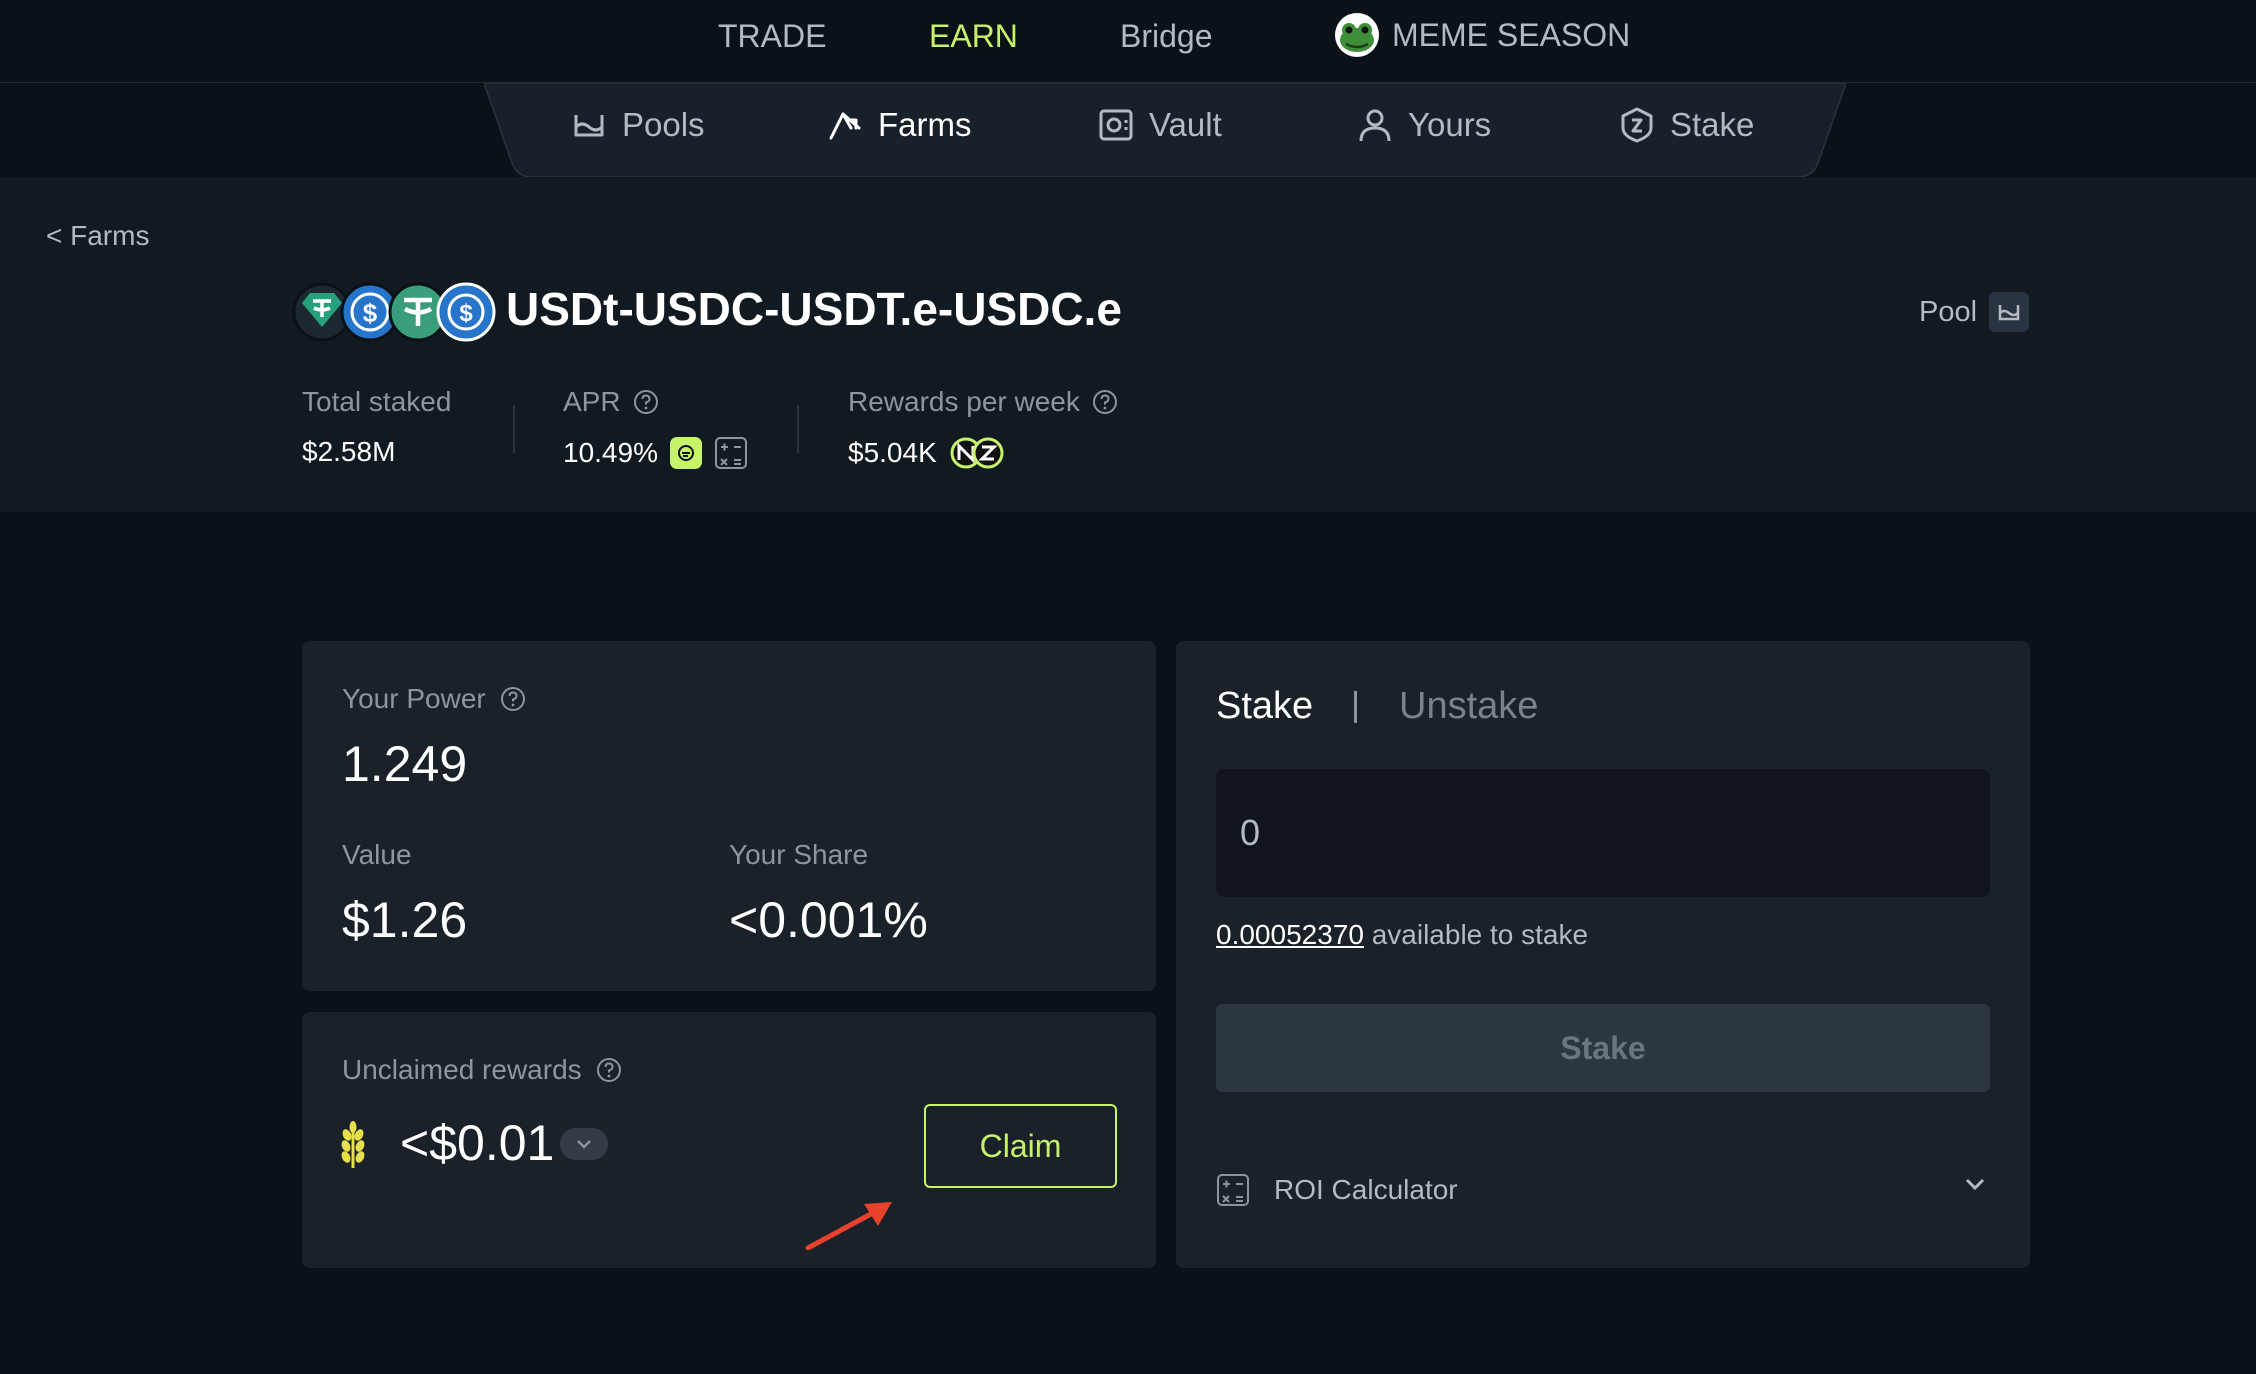 This screenshot has width=2256, height=1374. What do you see at coordinates (983, 428) in the screenshot?
I see `stat-rewards-per-week: Rewards per week $5.04K` at bounding box center [983, 428].